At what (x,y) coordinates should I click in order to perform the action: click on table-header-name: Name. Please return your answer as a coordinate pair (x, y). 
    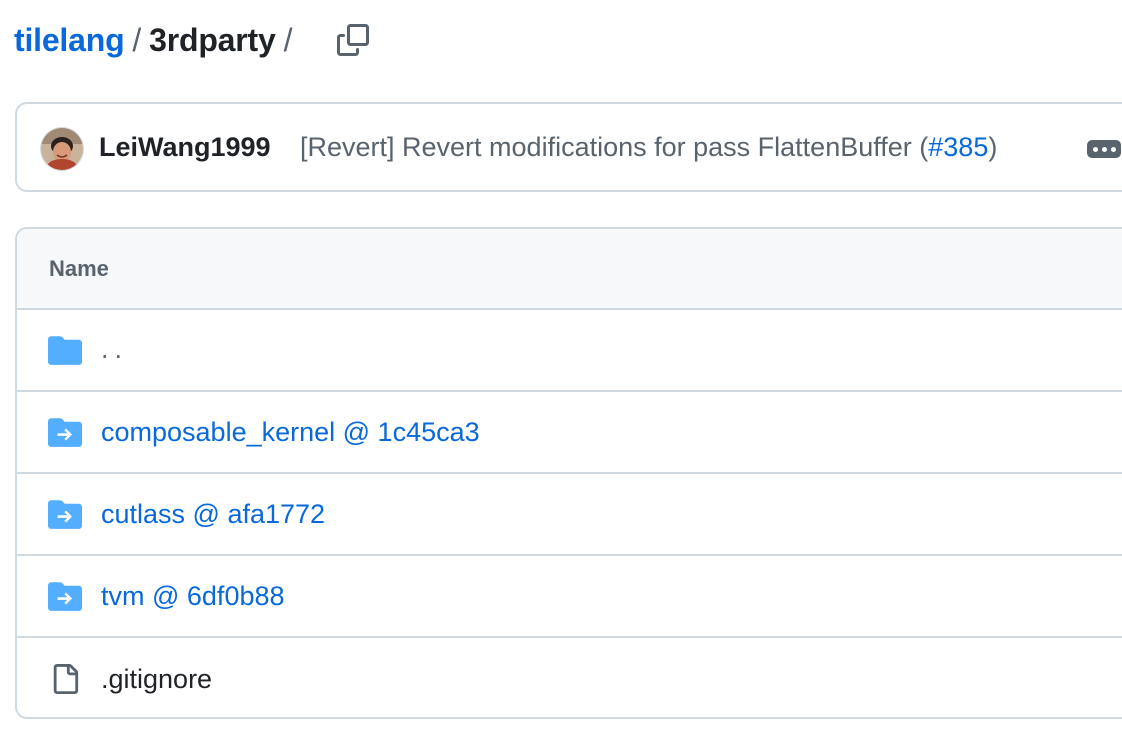
    Looking at the image, I should click on (569, 269).